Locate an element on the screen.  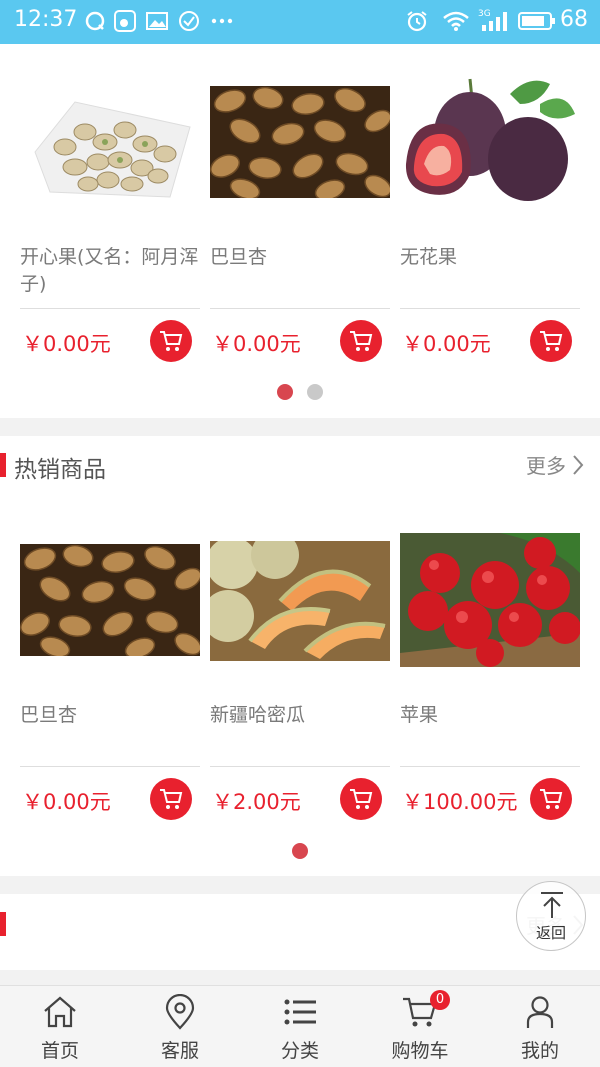
tab-category: 分类 is located at coordinates (300, 1026).